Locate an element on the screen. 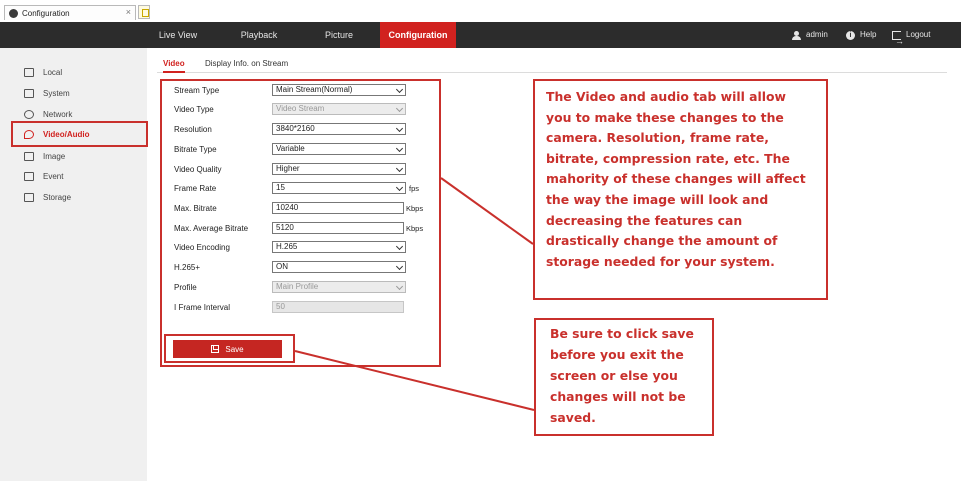 The height and width of the screenshot is (481, 961). callout-line: mahority of these changes will affect is located at coordinates (676, 179).